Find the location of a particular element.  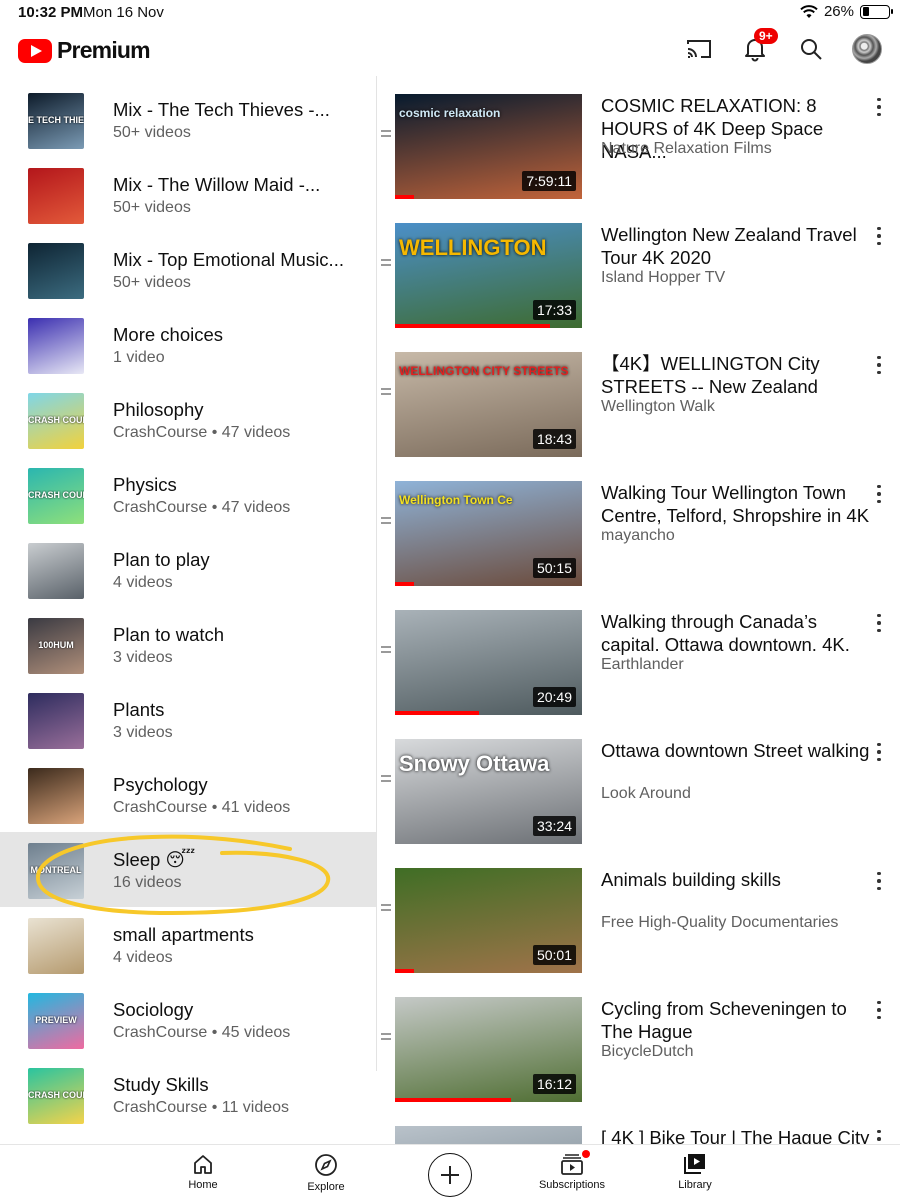

nav-home: Home is located at coordinates (203, 1172).